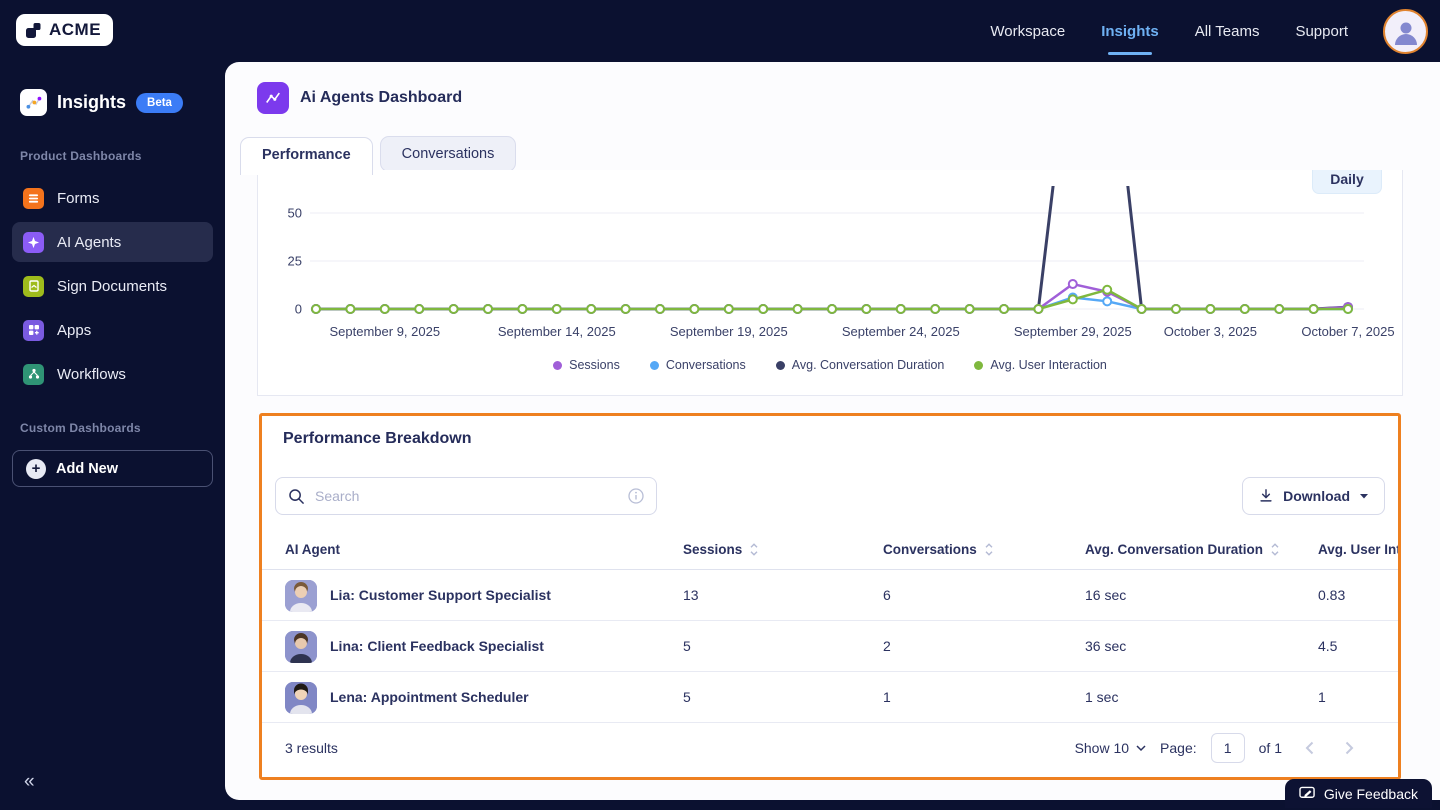 This screenshot has width=1440, height=810. What do you see at coordinates (1322, 697) in the screenshot?
I see `avg-interaction-value: 1` at bounding box center [1322, 697].